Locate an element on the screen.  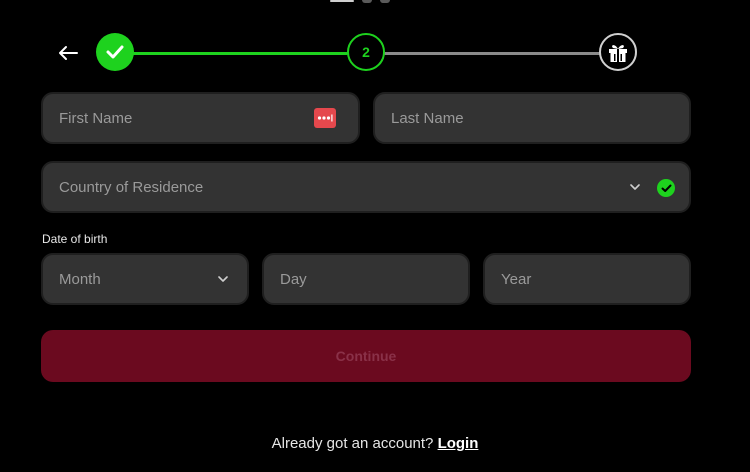
gift-icon is located at coordinates (618, 53).